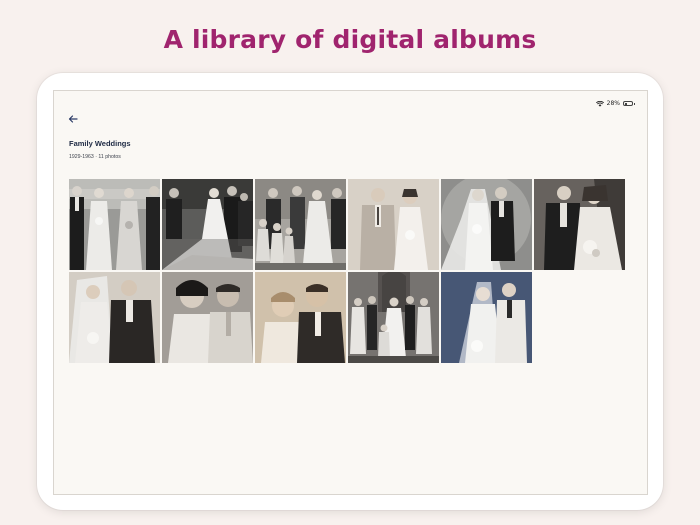  Describe the element at coordinates (629, 103) in the screenshot. I see `battery-icon` at that location.